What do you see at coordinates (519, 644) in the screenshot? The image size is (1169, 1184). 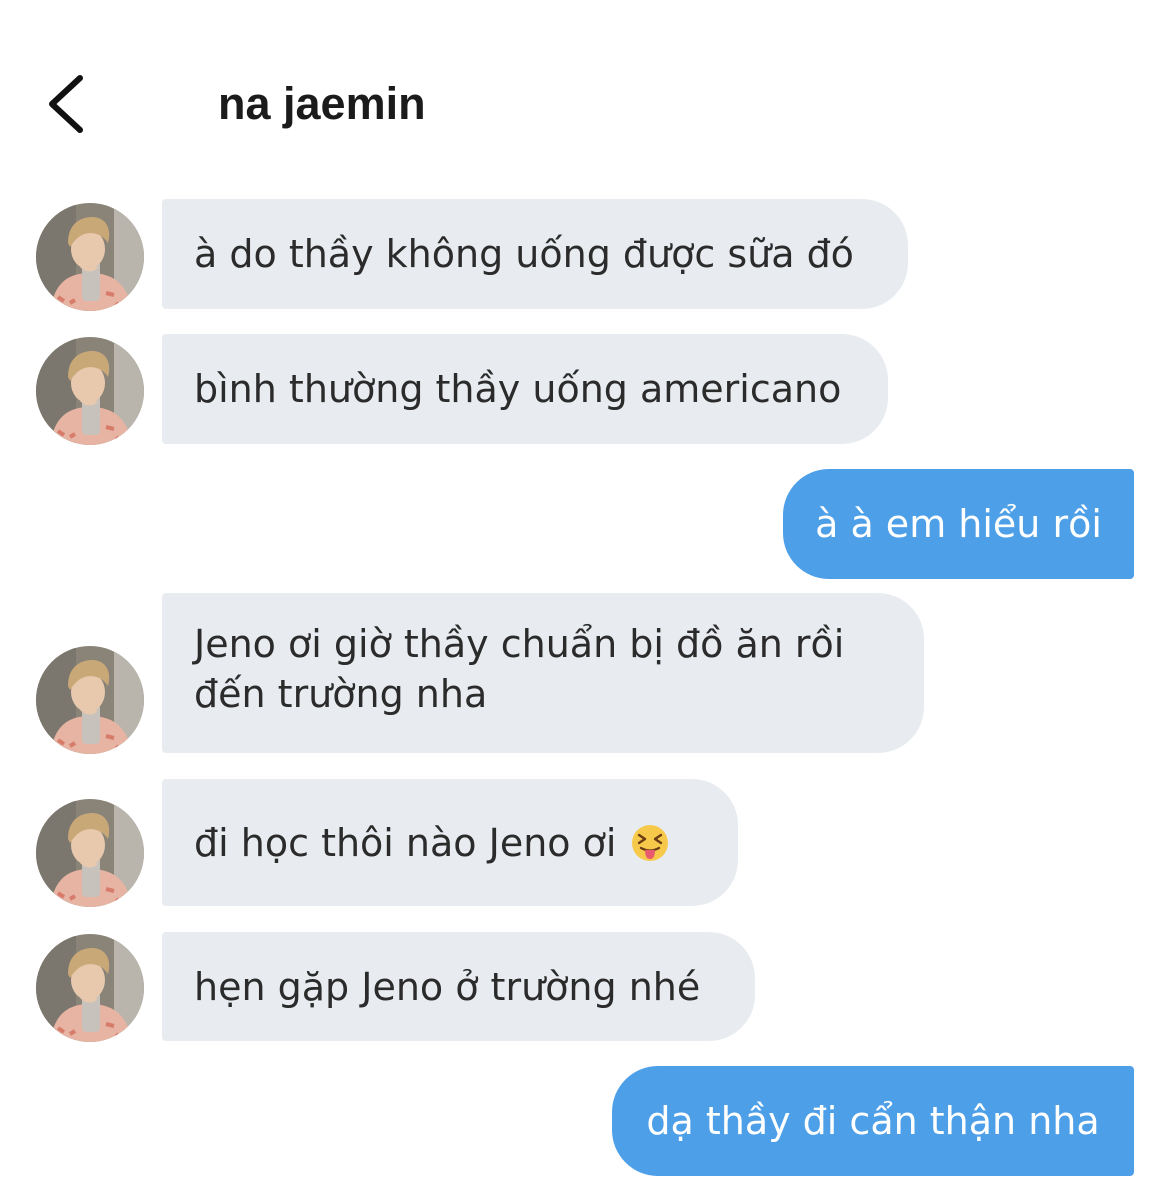 I see `message-text-line: Jeno ơi giờ thầy chuẩn bị đồ ăn rồi` at bounding box center [519, 644].